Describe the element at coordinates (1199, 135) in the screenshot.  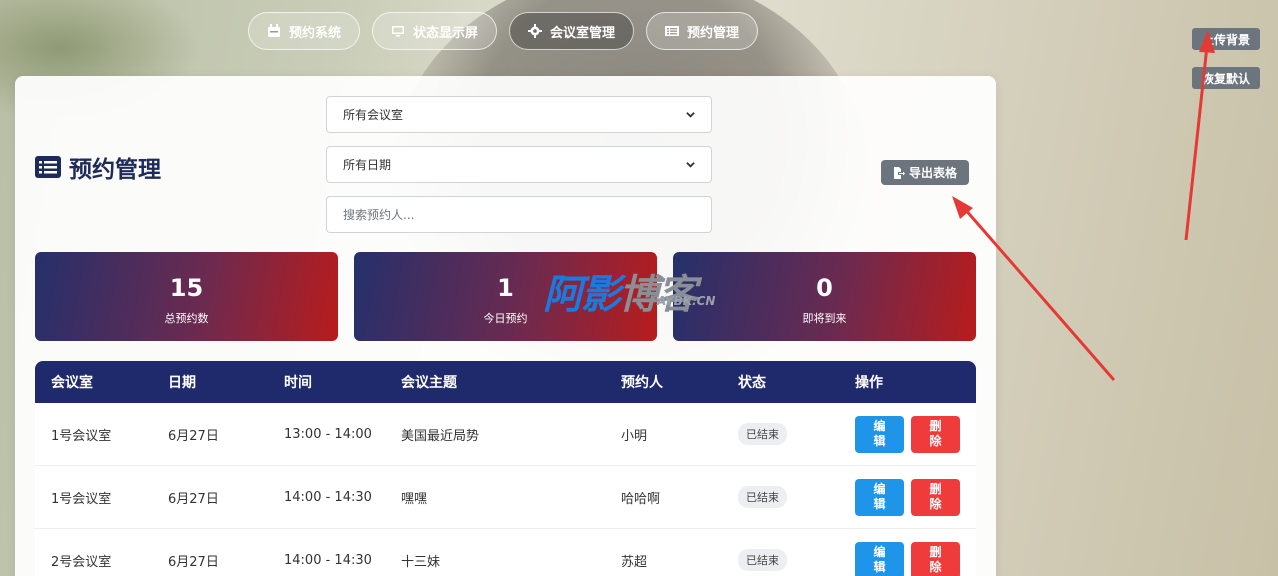
I see `arrow-to-upload-button` at that location.